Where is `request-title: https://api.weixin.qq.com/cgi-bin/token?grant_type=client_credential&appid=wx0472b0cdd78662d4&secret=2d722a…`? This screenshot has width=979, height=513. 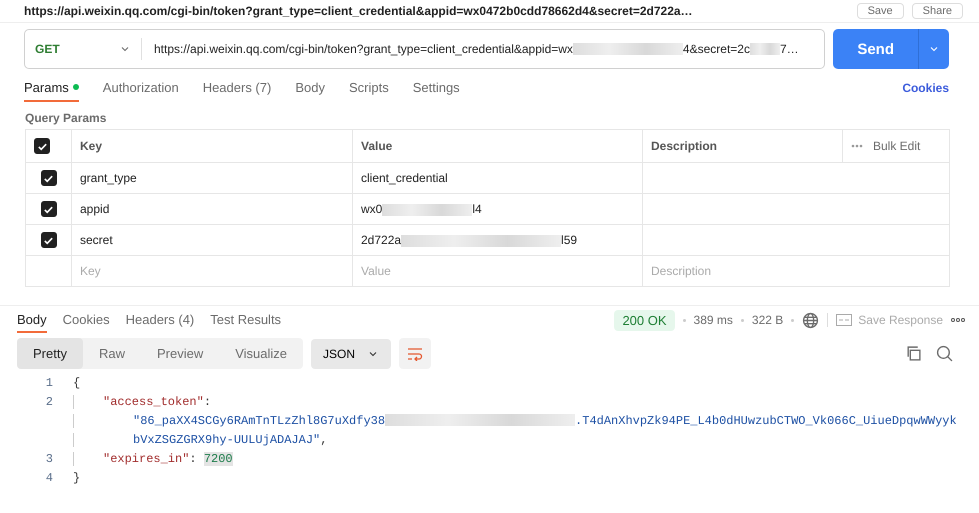 request-title: https://api.weixin.qq.com/cgi-bin/token?grant_type=client_credential&appid=wx0472b0cdd78662d4&secret=2d722a… is located at coordinates (359, 11).